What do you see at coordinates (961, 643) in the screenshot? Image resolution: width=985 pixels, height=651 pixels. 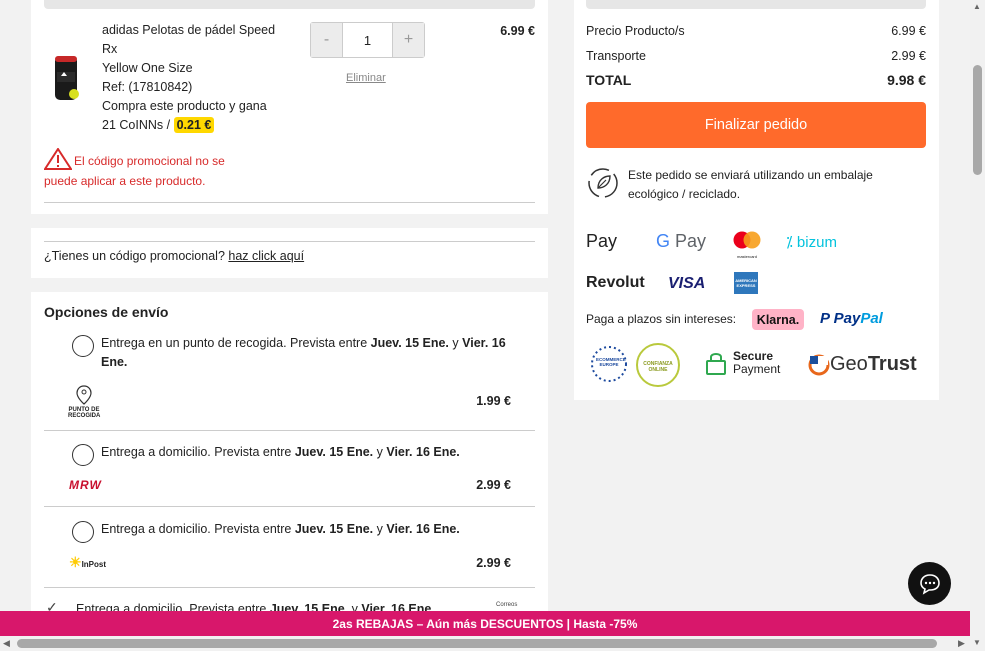 I see `scroll-right-icon: ▶` at bounding box center [961, 643].